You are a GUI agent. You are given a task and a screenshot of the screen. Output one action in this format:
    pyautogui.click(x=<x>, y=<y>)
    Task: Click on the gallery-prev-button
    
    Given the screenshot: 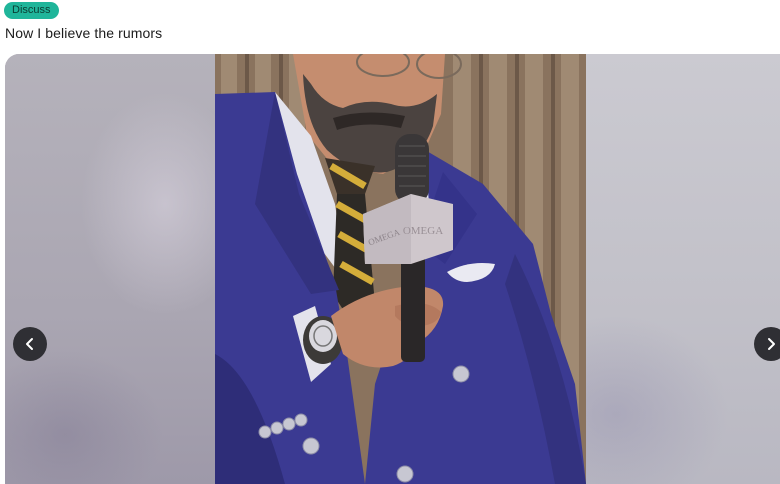 What is the action you would take?
    pyautogui.click(x=30, y=344)
    